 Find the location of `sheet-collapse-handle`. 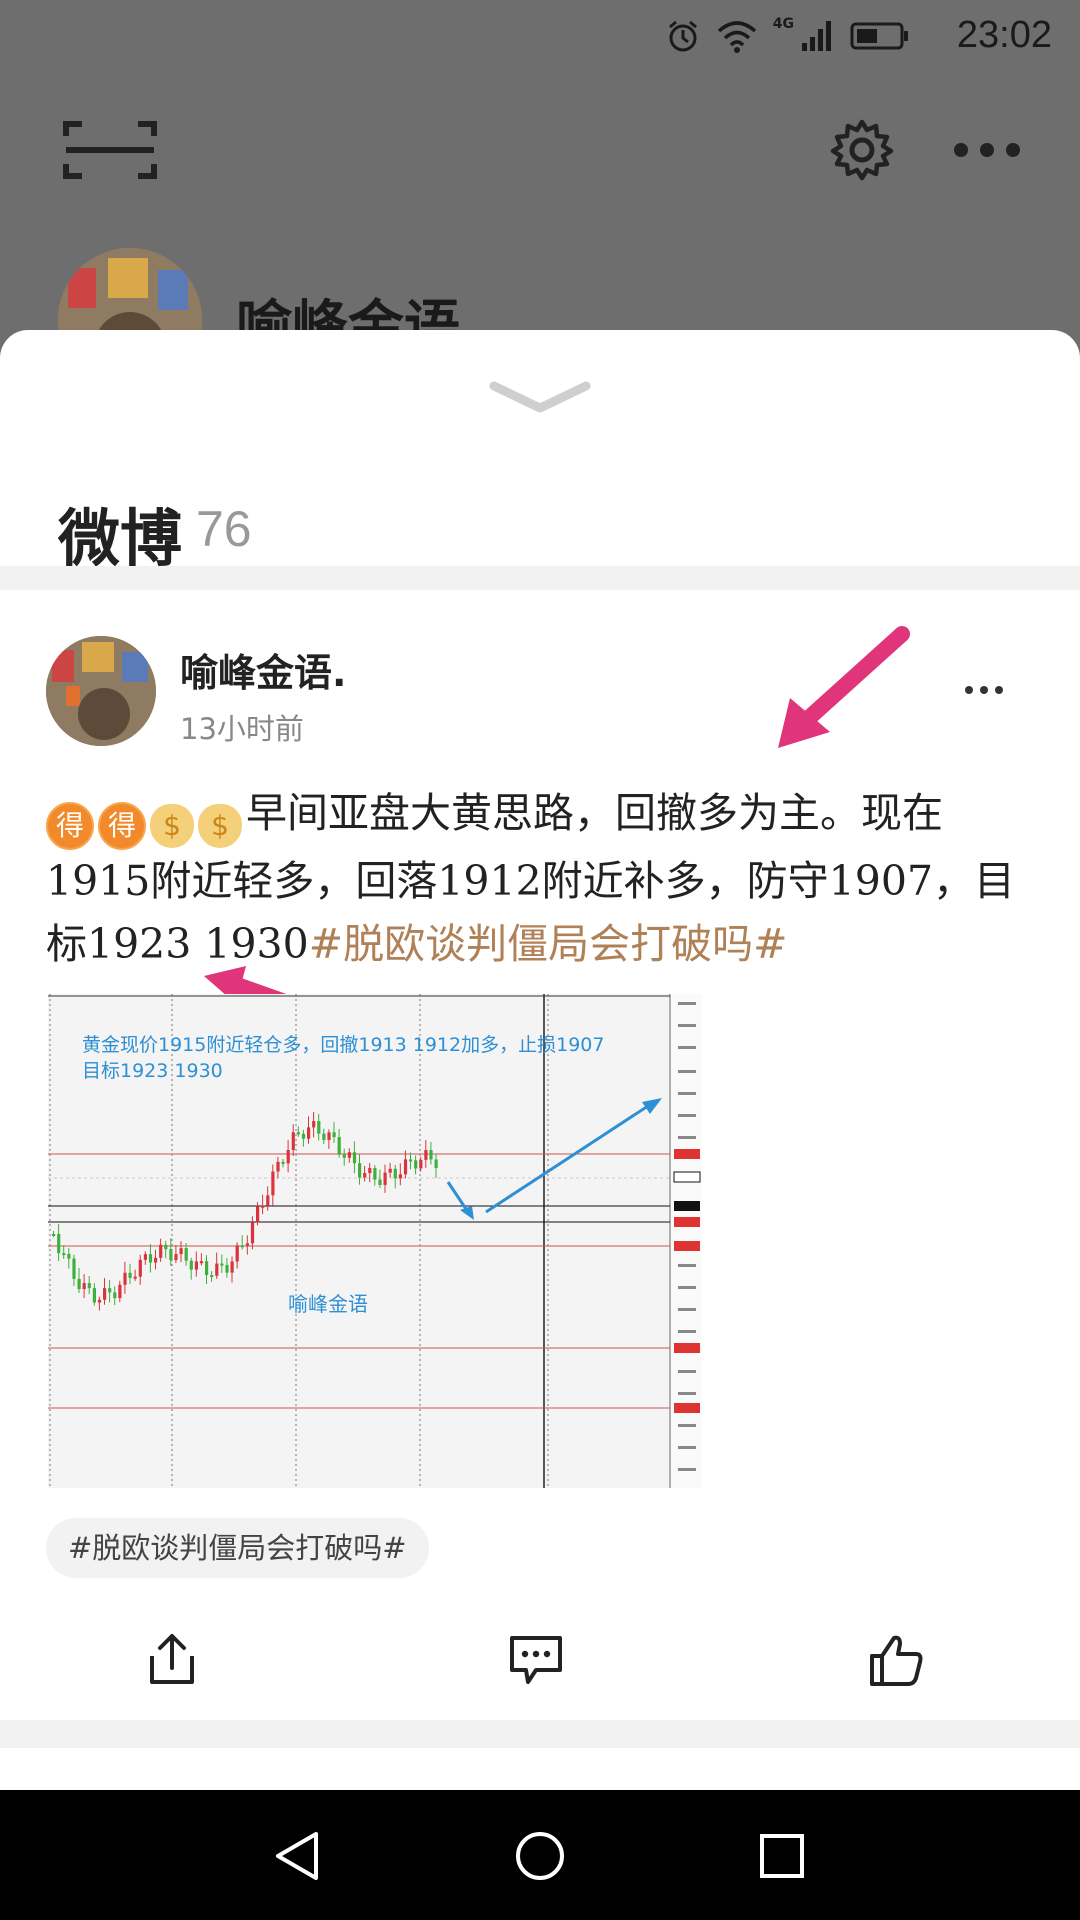

sheet-collapse-handle is located at coordinates (540, 398).